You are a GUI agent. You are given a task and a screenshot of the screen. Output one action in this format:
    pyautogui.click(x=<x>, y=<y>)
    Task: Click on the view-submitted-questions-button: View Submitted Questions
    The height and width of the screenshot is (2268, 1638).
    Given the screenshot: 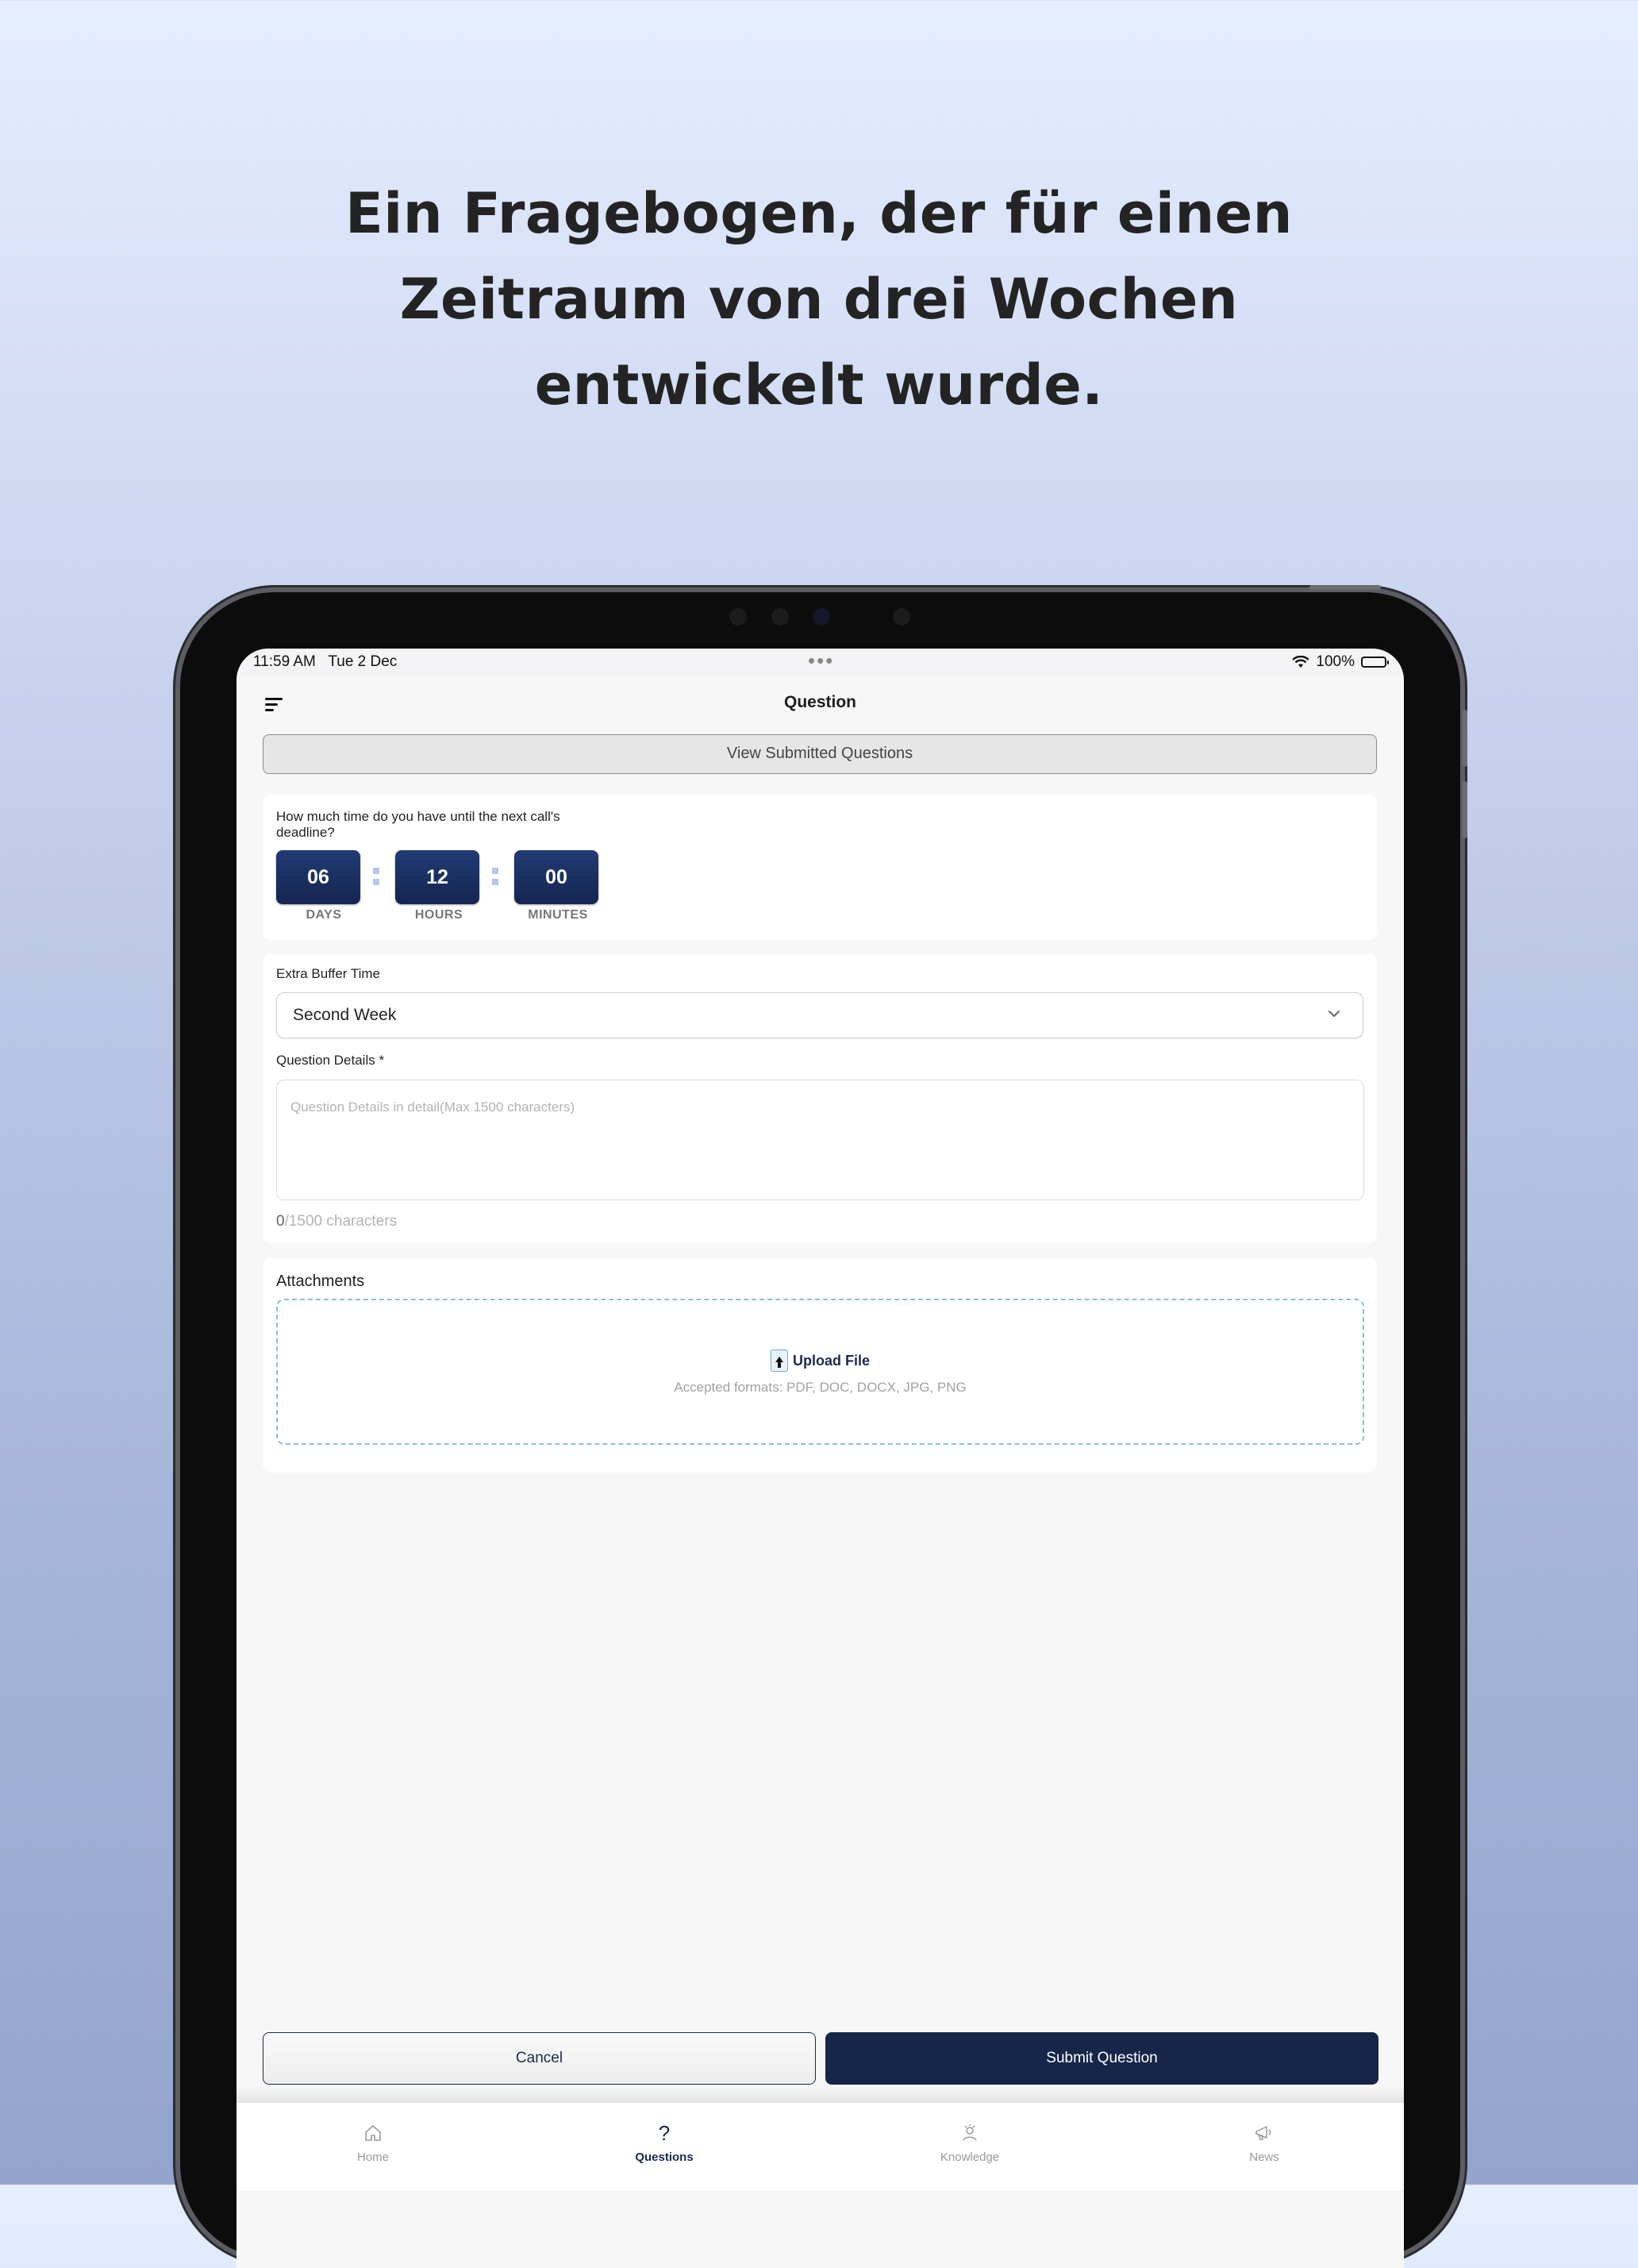 What is the action you would take?
    pyautogui.click(x=820, y=754)
    